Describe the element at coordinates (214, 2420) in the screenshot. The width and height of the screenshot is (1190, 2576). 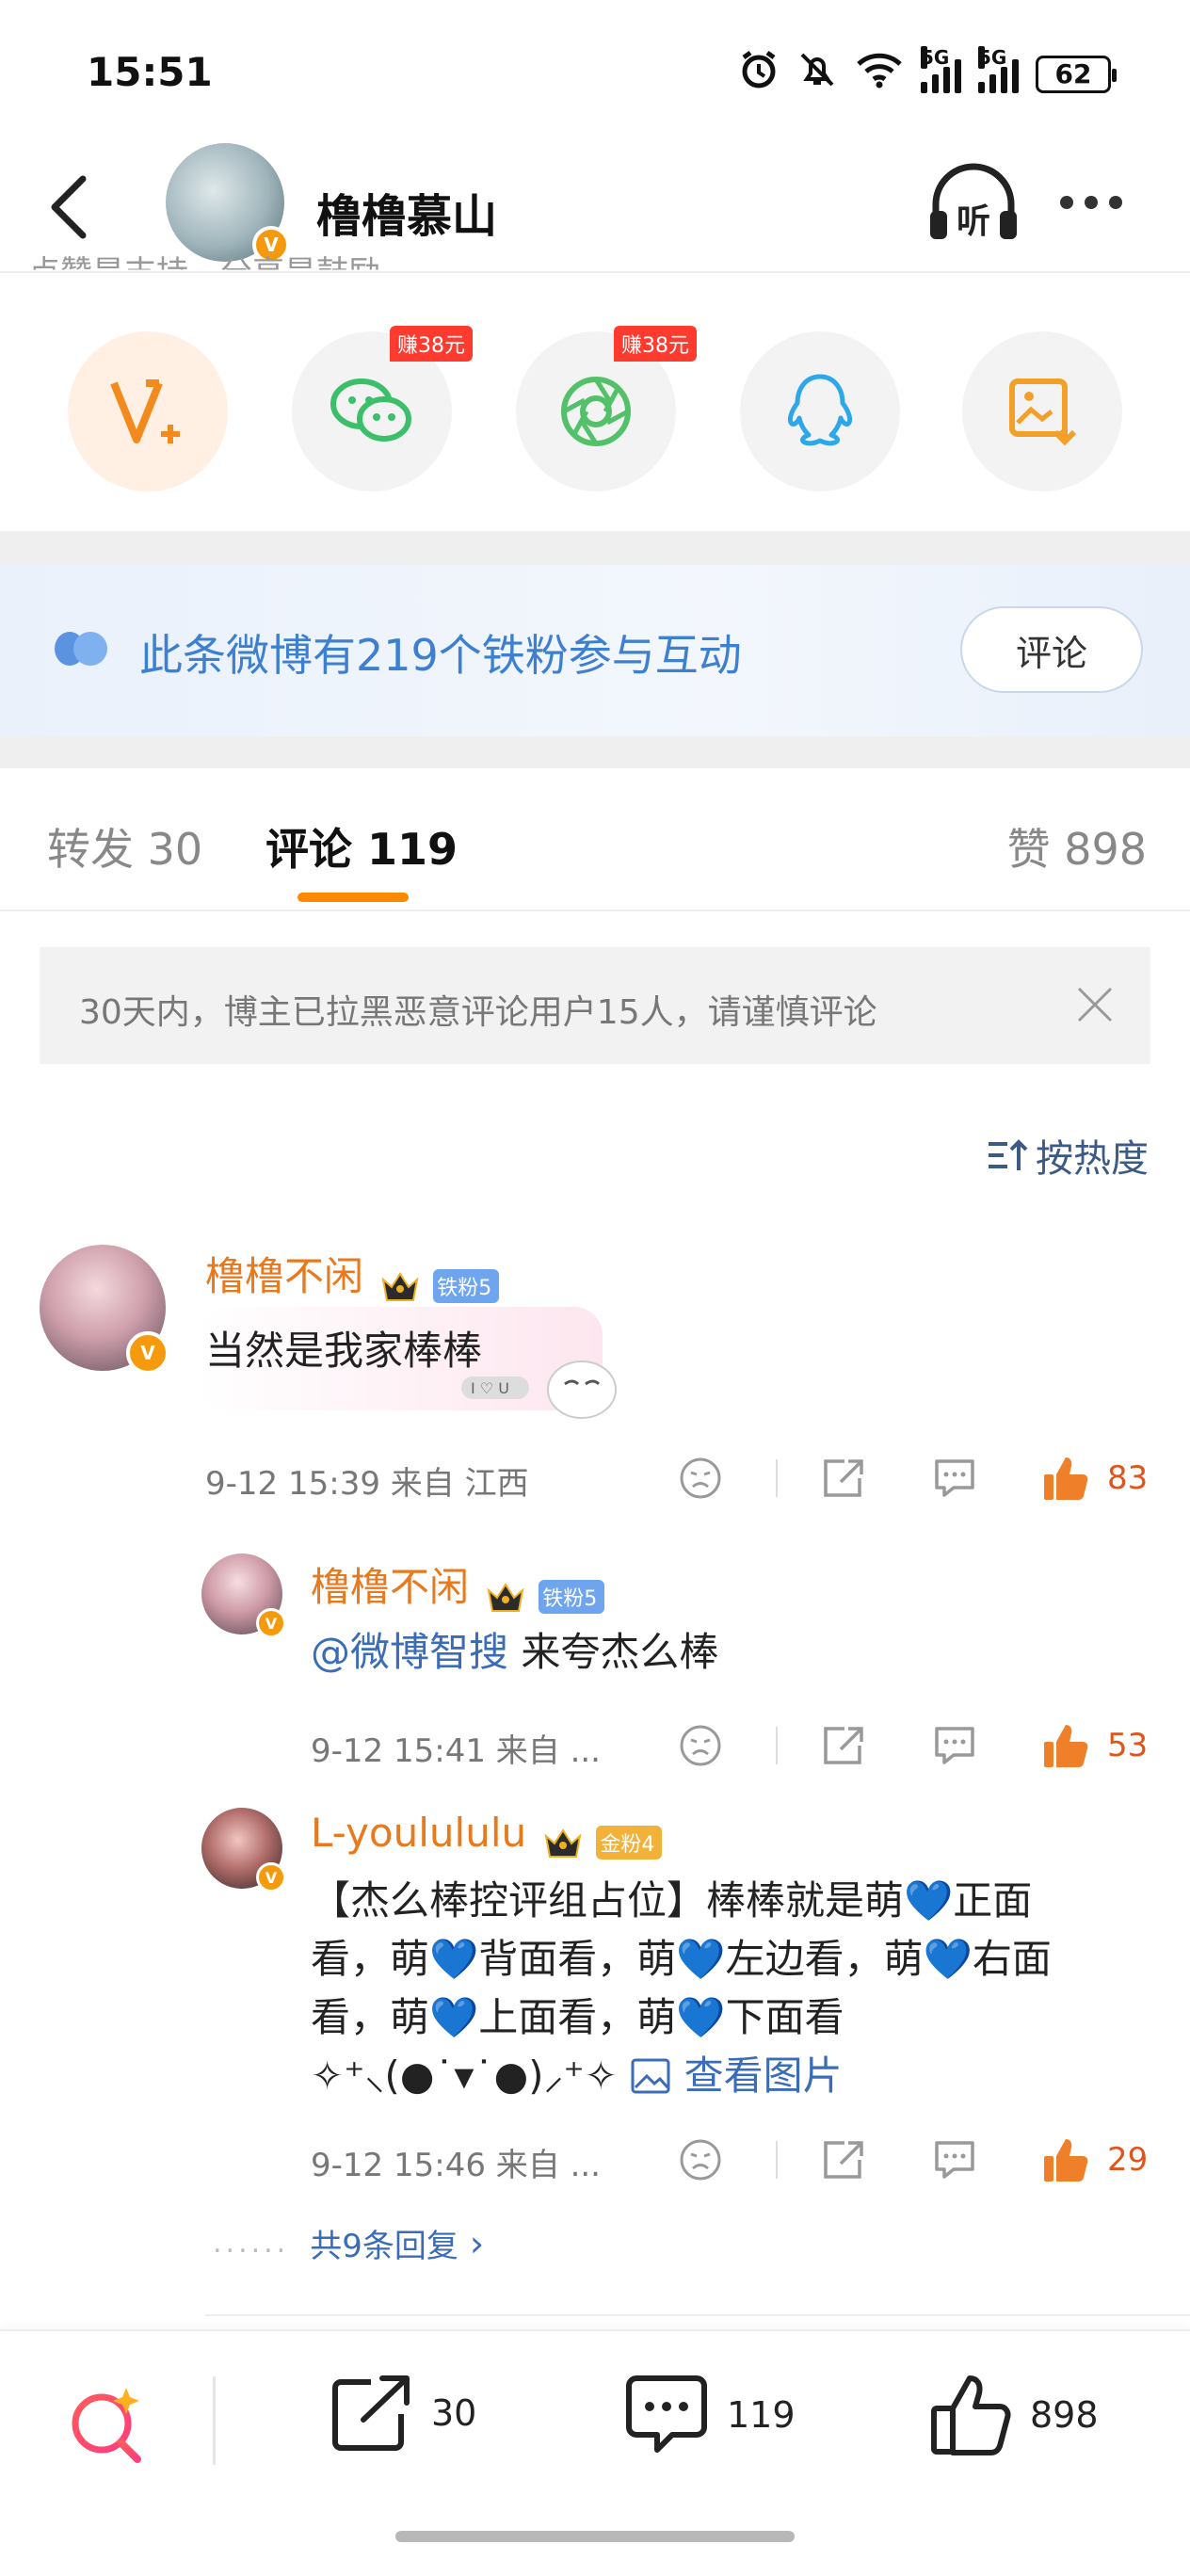
I see `bottom-divider` at that location.